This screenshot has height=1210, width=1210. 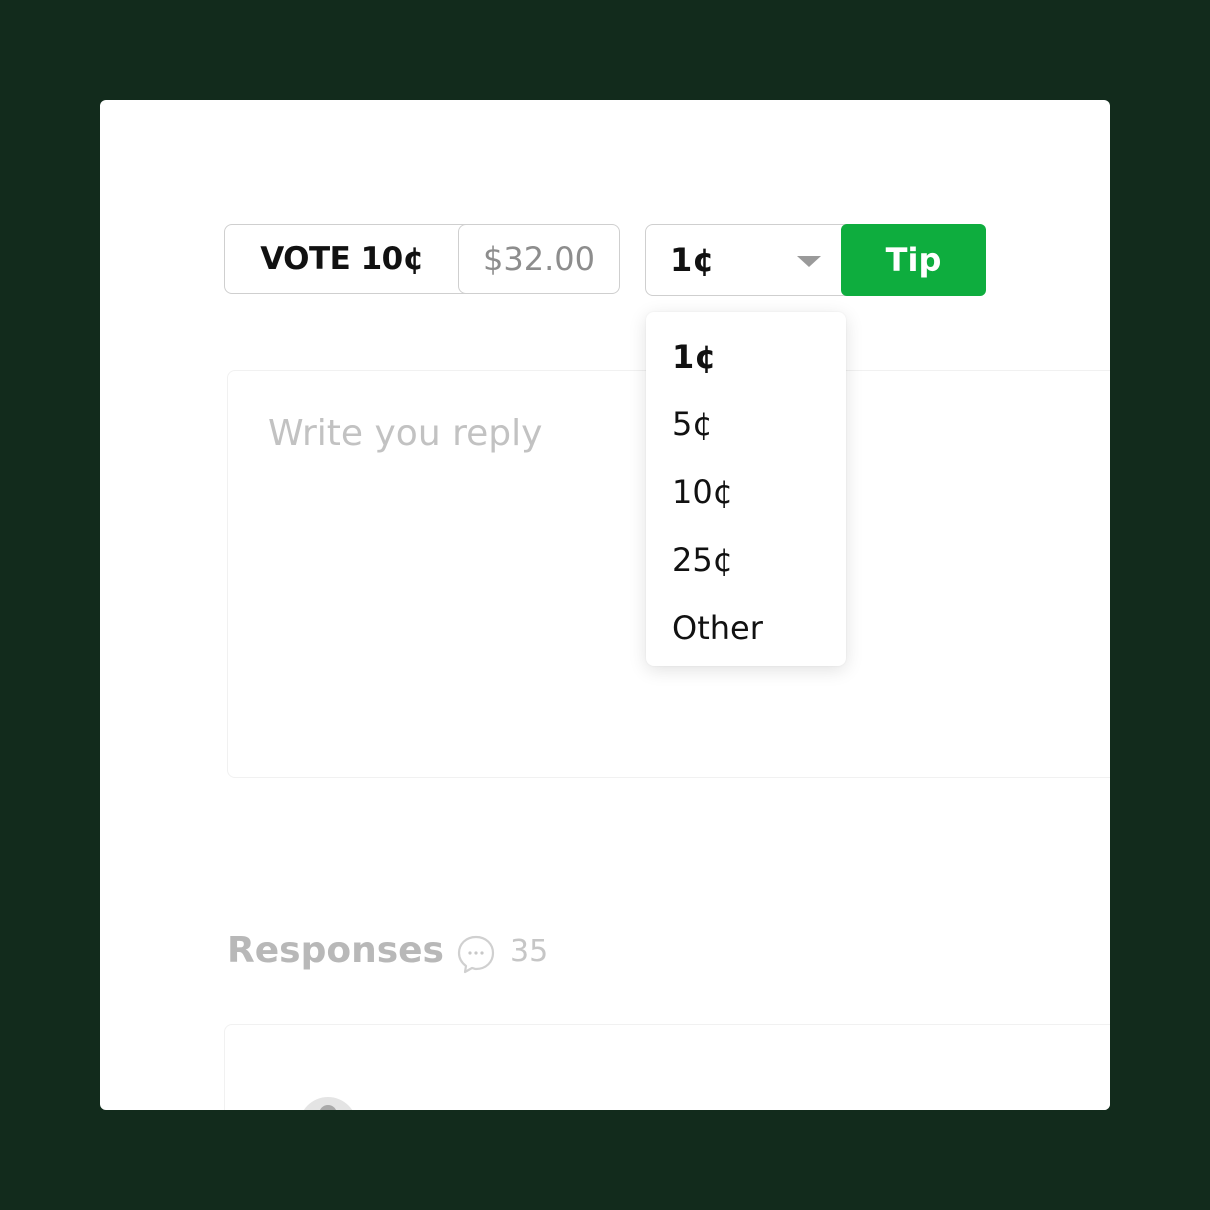 I want to click on dropdown-option-1c: 1¢, so click(x=694, y=357).